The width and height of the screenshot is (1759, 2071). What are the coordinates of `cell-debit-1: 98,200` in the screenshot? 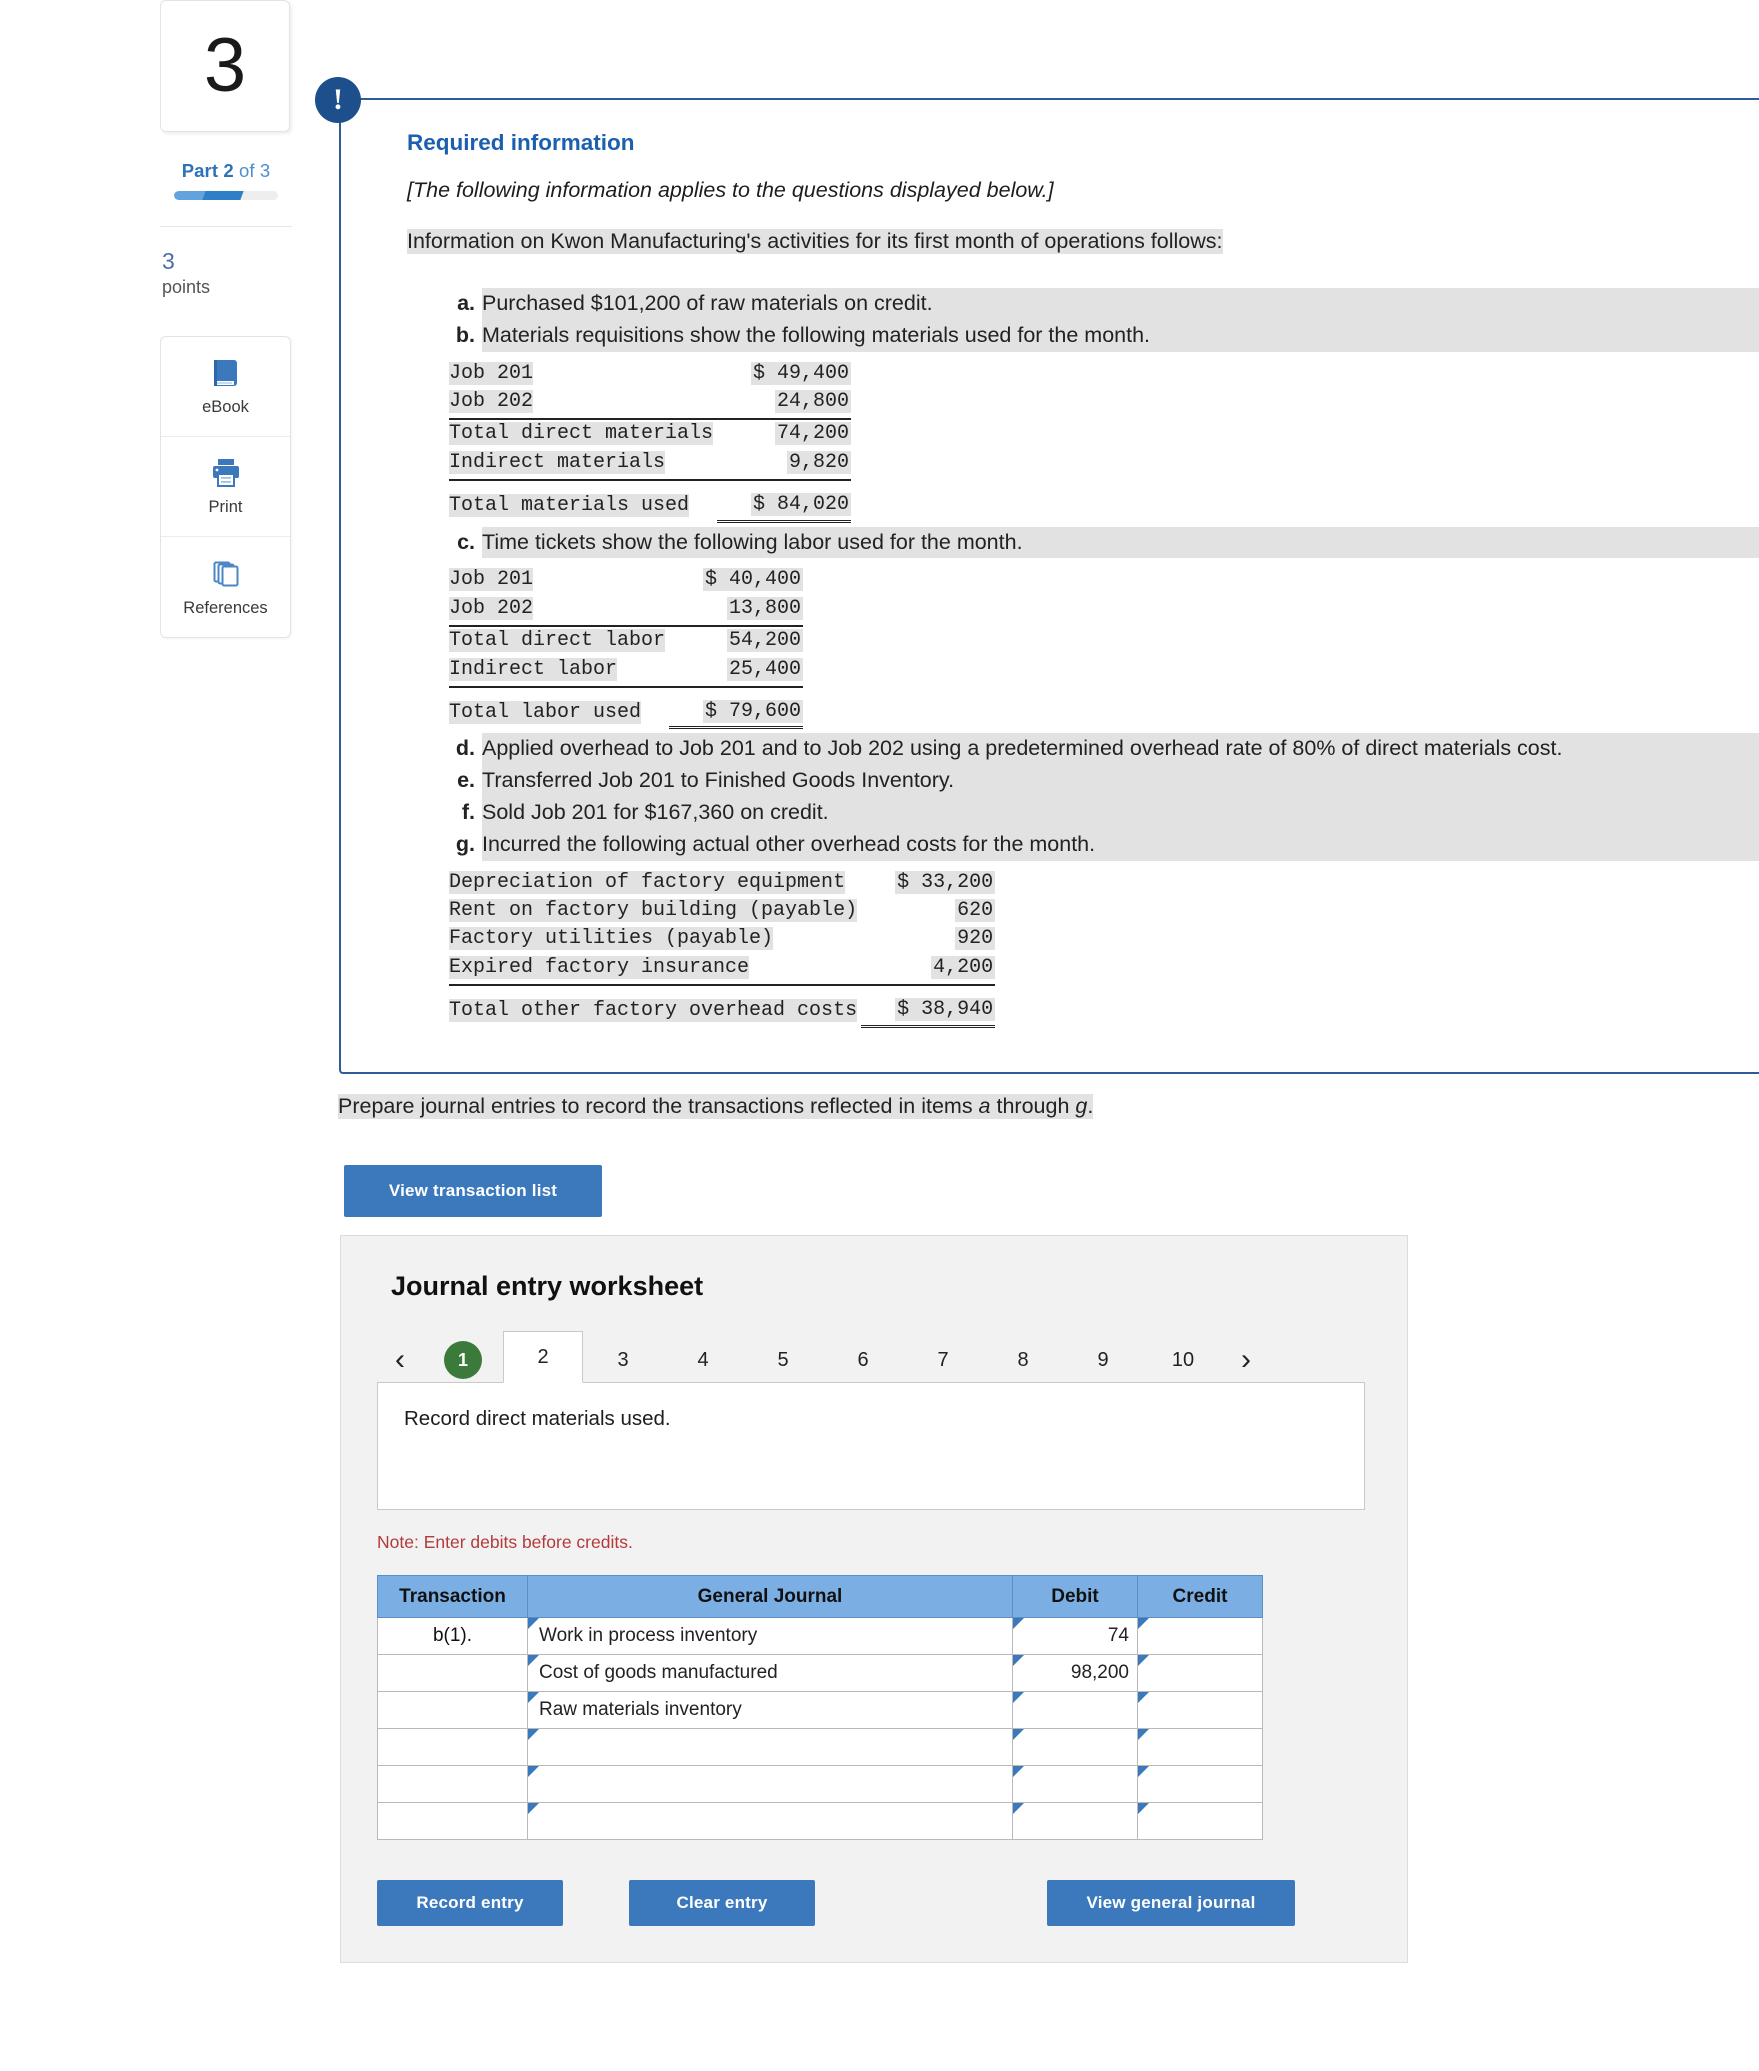 It's located at (1075, 1673).